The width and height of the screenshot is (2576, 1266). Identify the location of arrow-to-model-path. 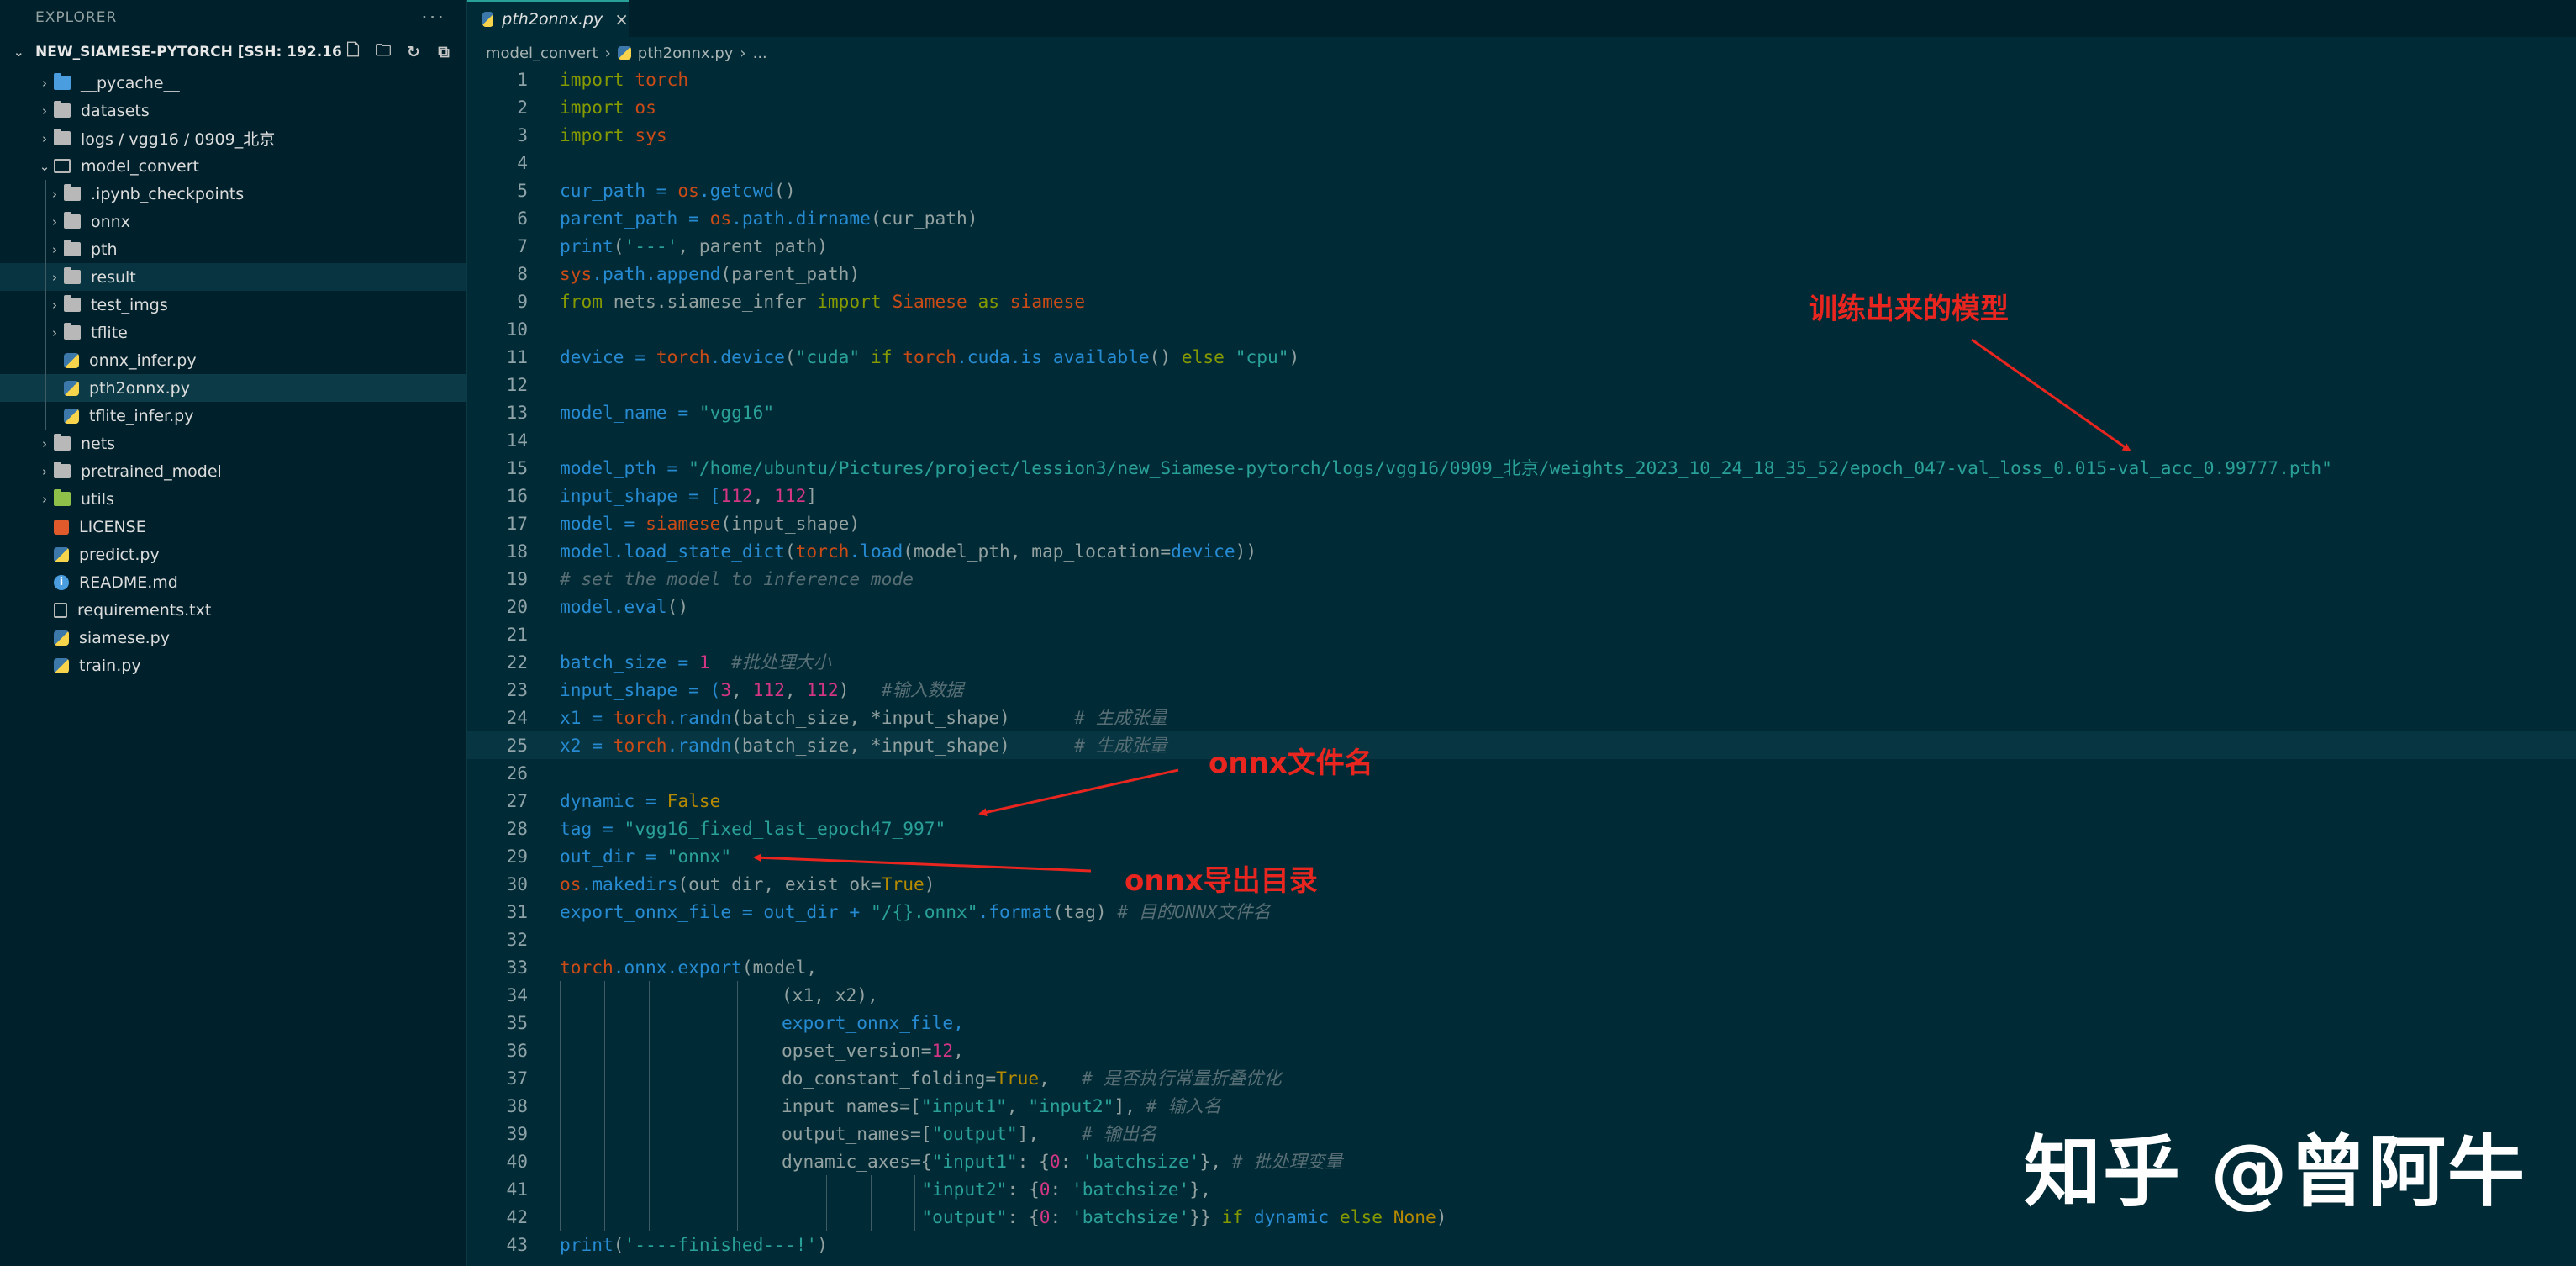
(2051, 395).